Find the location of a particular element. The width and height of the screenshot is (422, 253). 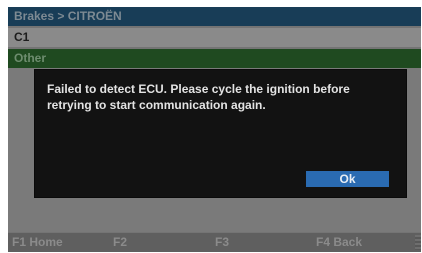

f3-key: F3 is located at coordinates (222, 242).